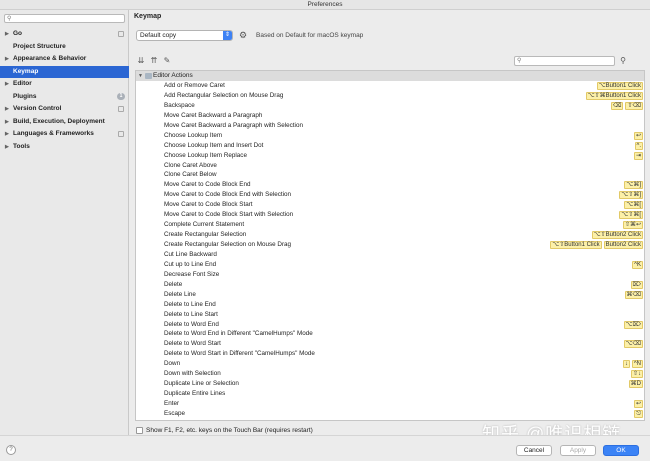 This screenshot has width=650, height=461. Describe the element at coordinates (213, 115) in the screenshot. I see `action-name: Move Caret Backward a Paragraph` at that location.